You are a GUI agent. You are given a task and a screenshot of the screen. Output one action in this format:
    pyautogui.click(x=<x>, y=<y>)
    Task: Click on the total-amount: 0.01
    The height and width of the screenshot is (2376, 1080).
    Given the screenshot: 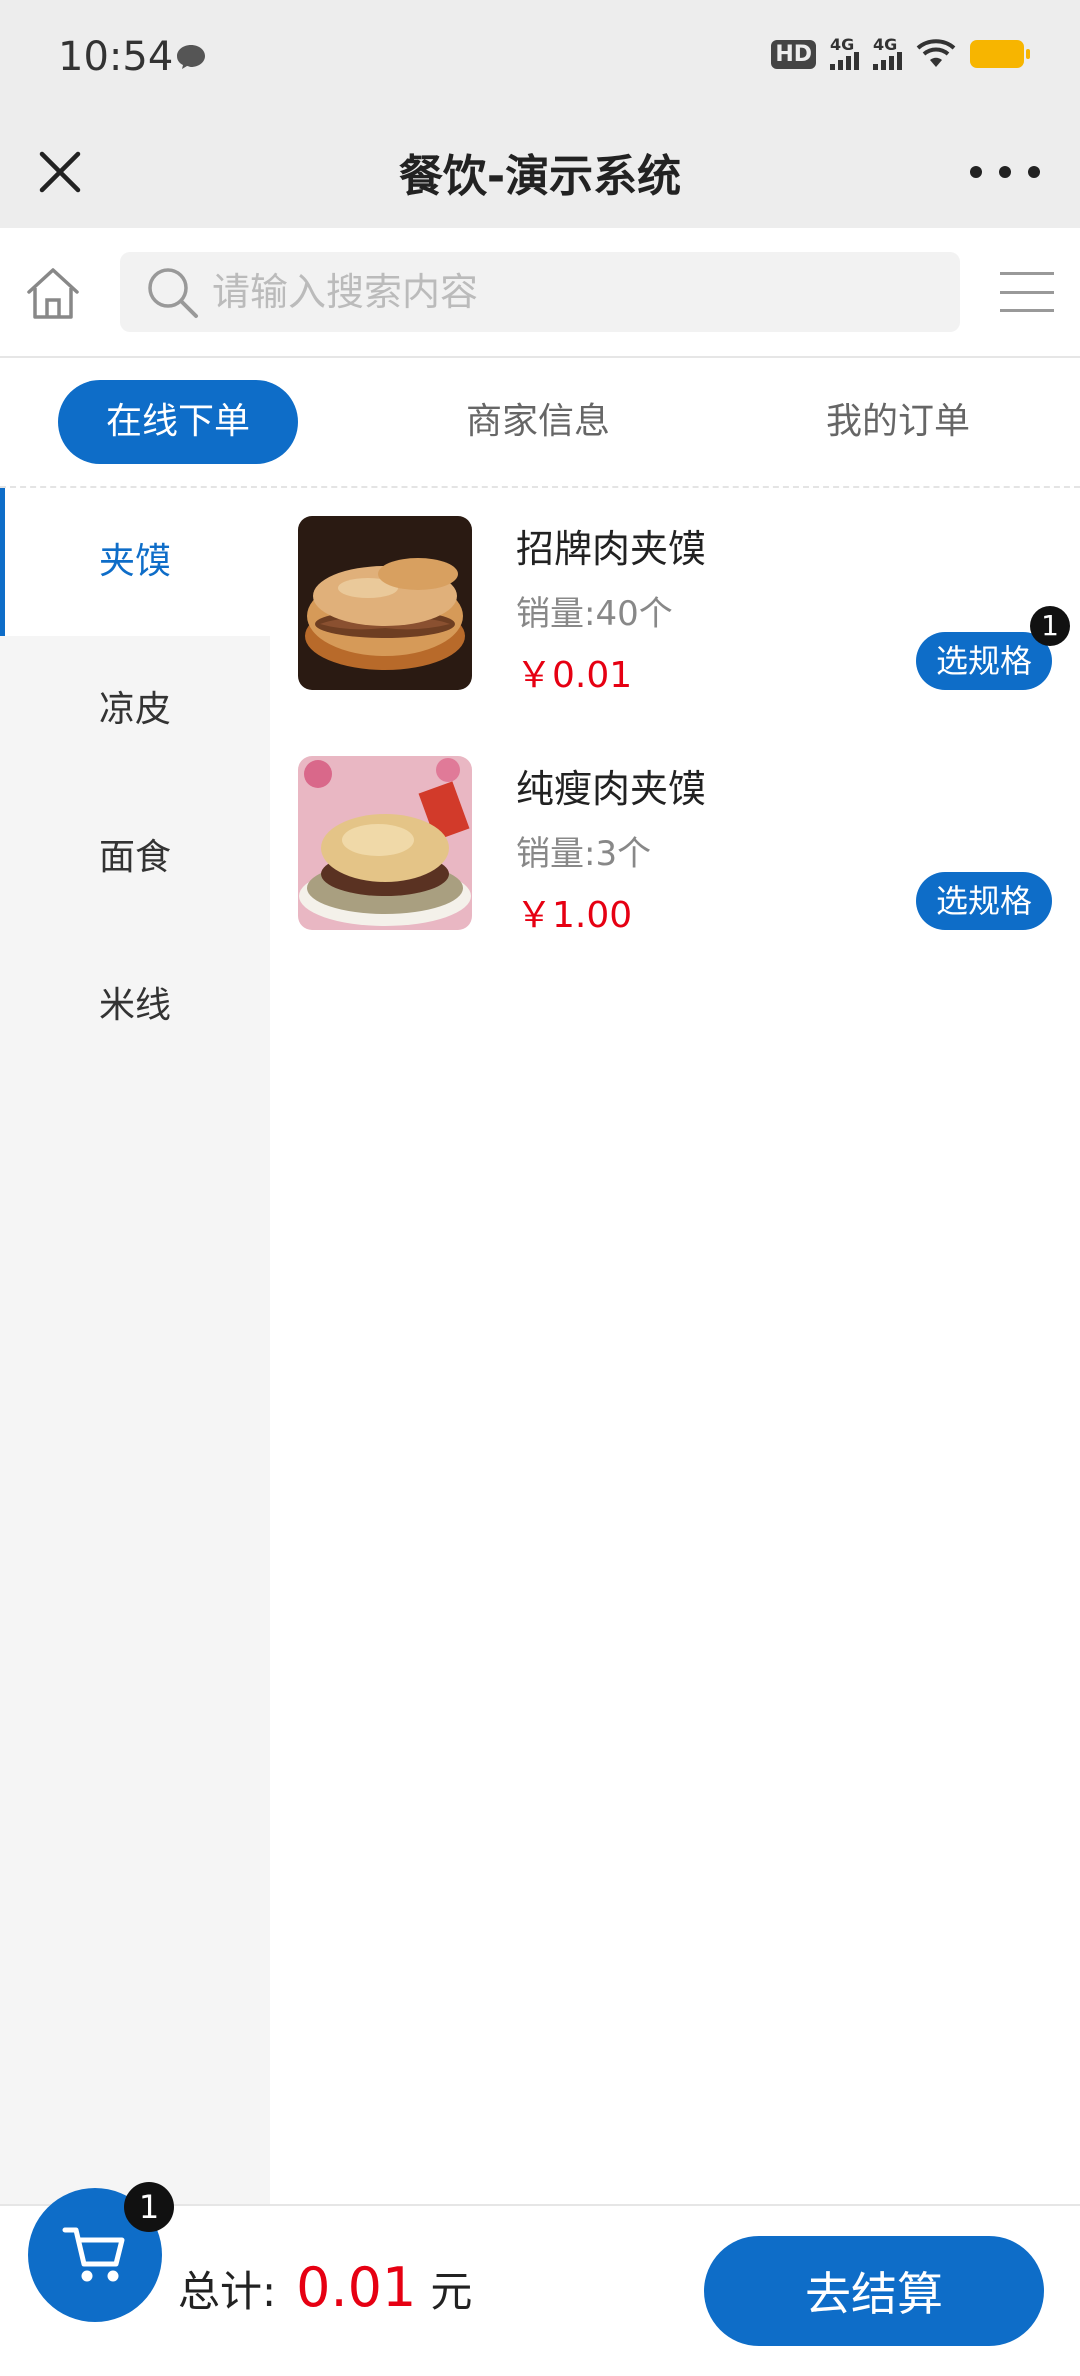 What is the action you would take?
    pyautogui.click(x=356, y=2287)
    